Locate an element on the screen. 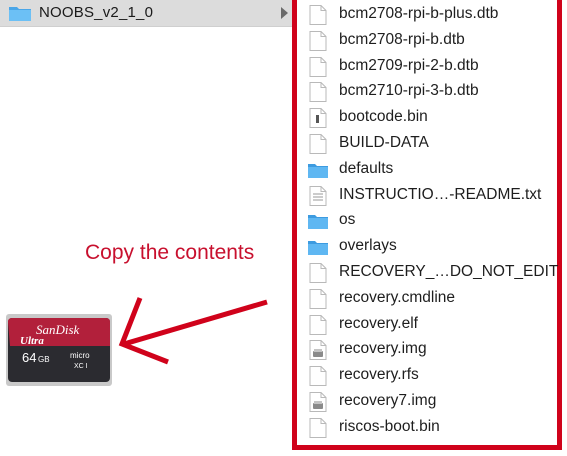  file-row: RECOVERY_…DO_NOT_EDIT is located at coordinates (428, 273).